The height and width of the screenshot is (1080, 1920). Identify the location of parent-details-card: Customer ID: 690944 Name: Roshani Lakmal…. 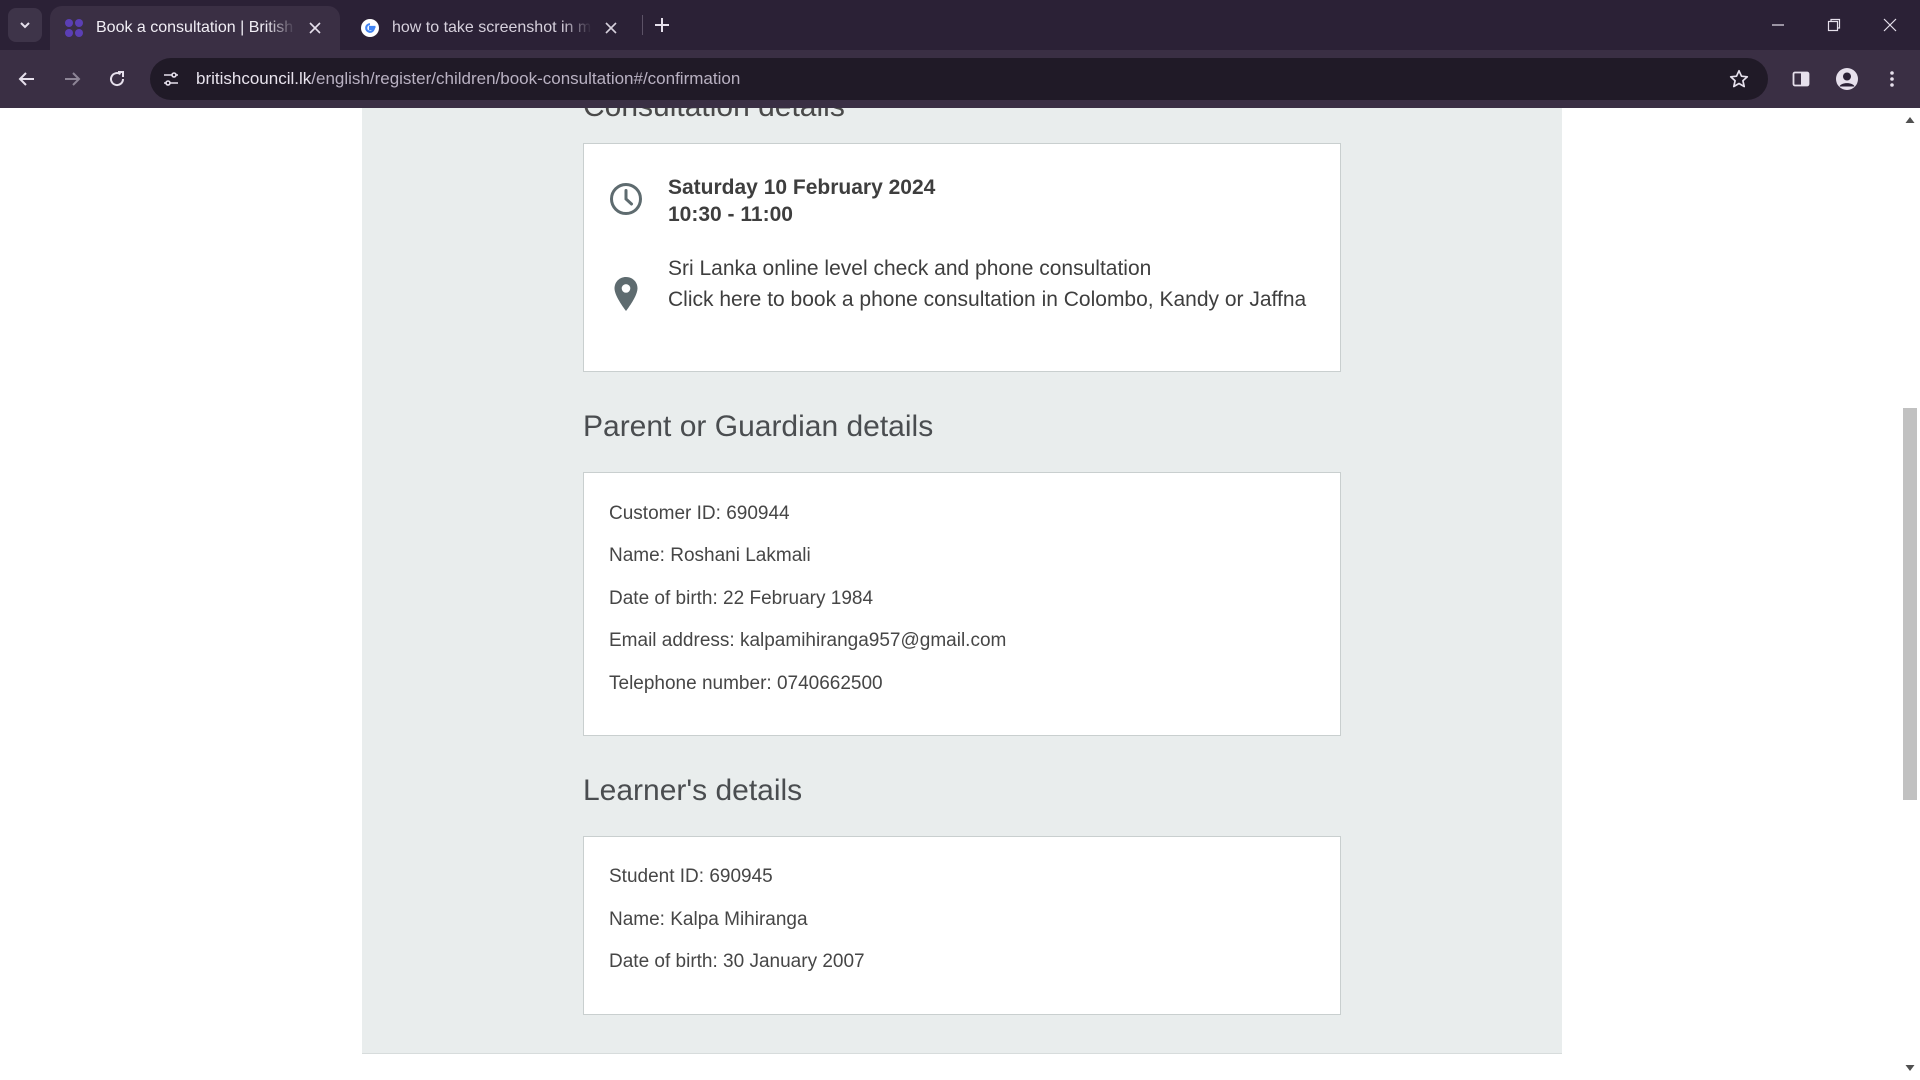
(962, 604).